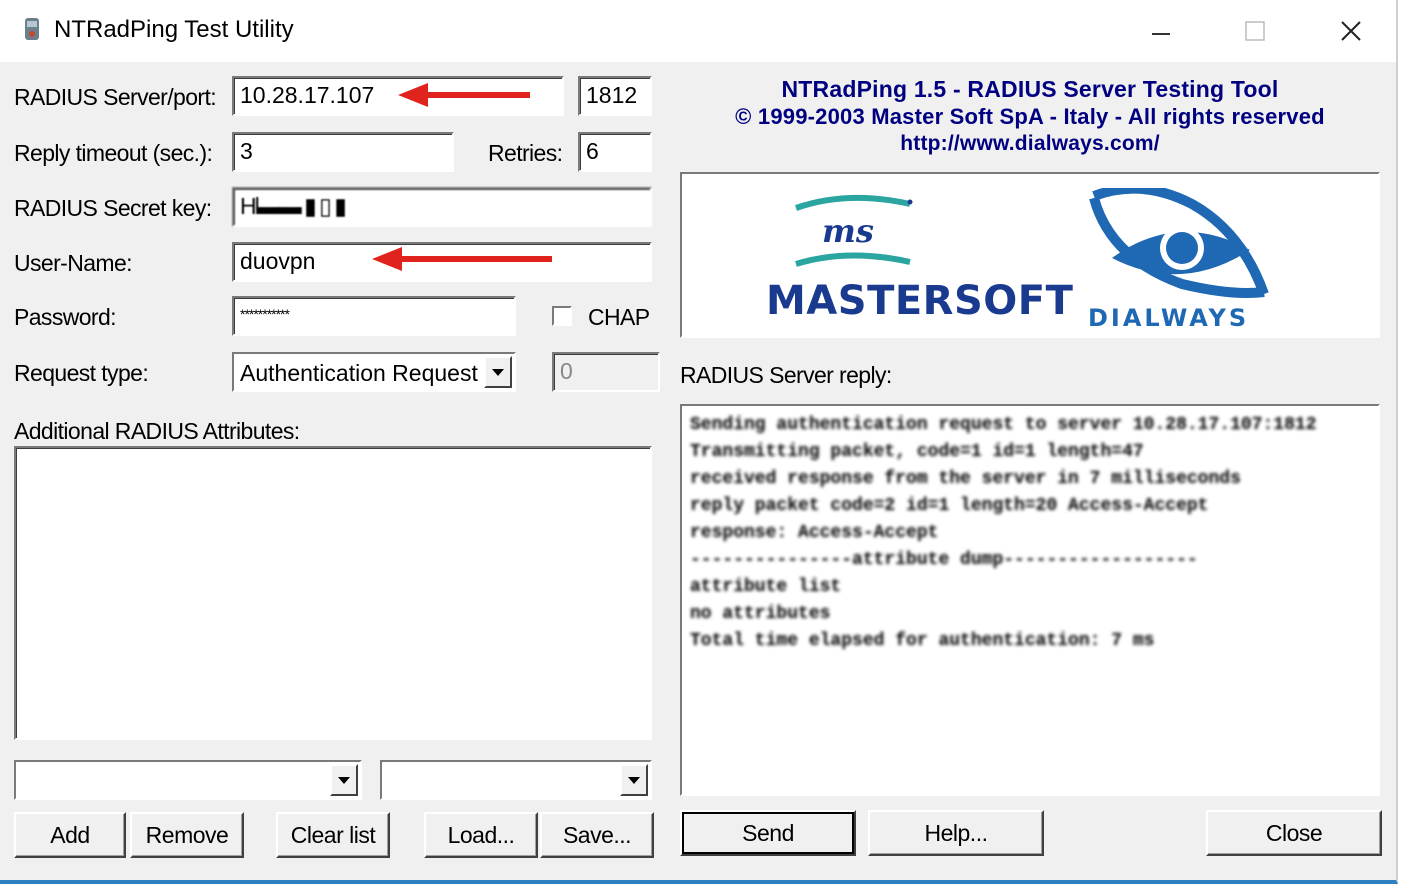  I want to click on retries-input: 6, so click(615, 152).